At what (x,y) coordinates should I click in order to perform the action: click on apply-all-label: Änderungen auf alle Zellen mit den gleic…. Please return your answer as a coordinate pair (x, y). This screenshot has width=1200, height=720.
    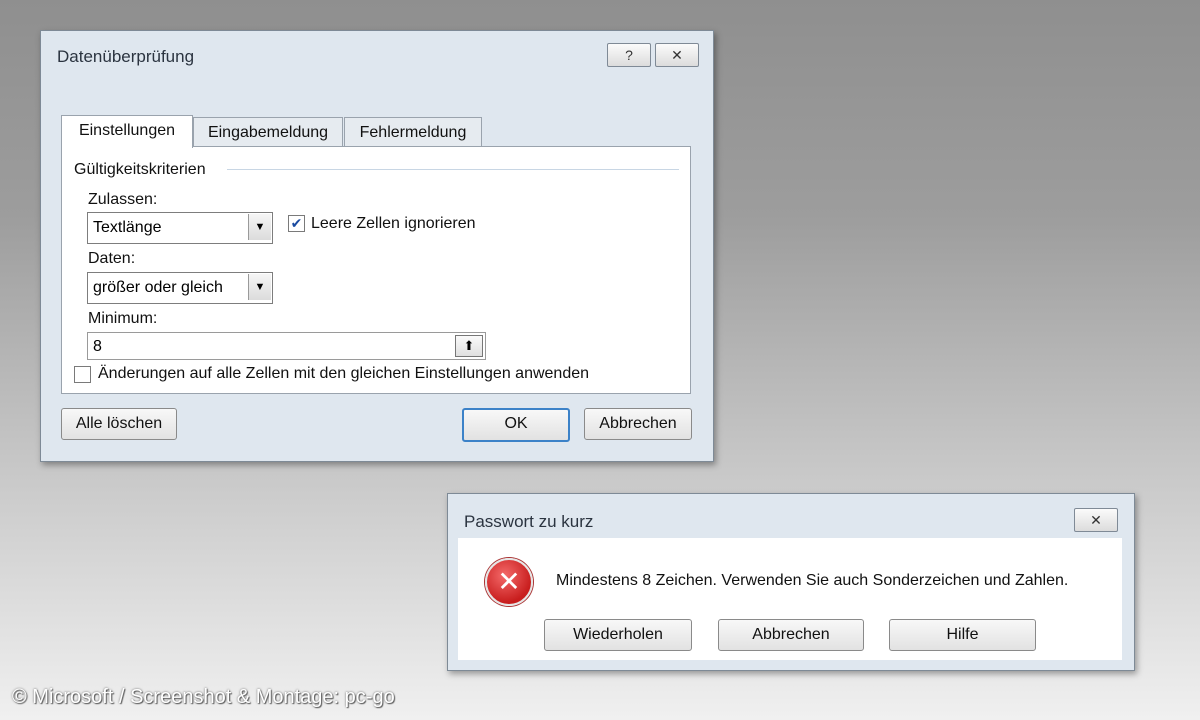
    Looking at the image, I should click on (344, 373).